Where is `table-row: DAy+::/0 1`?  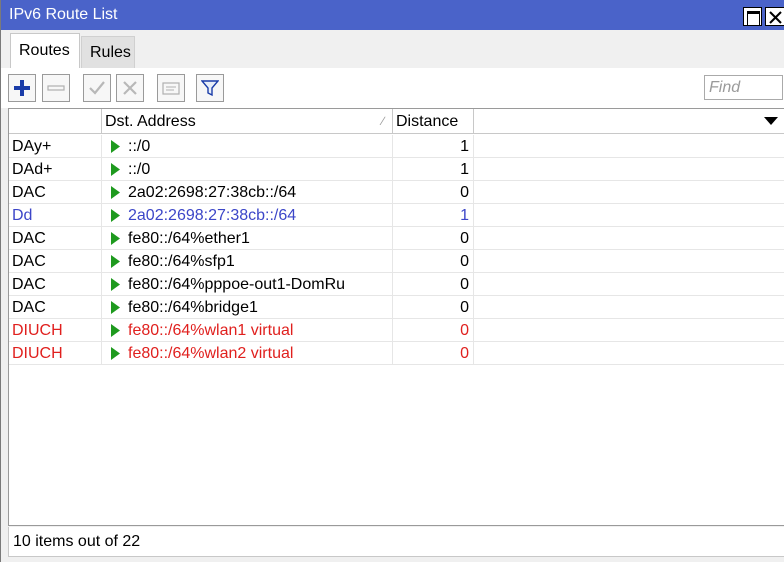
table-row: DAy+::/0 1 is located at coordinates (396, 146).